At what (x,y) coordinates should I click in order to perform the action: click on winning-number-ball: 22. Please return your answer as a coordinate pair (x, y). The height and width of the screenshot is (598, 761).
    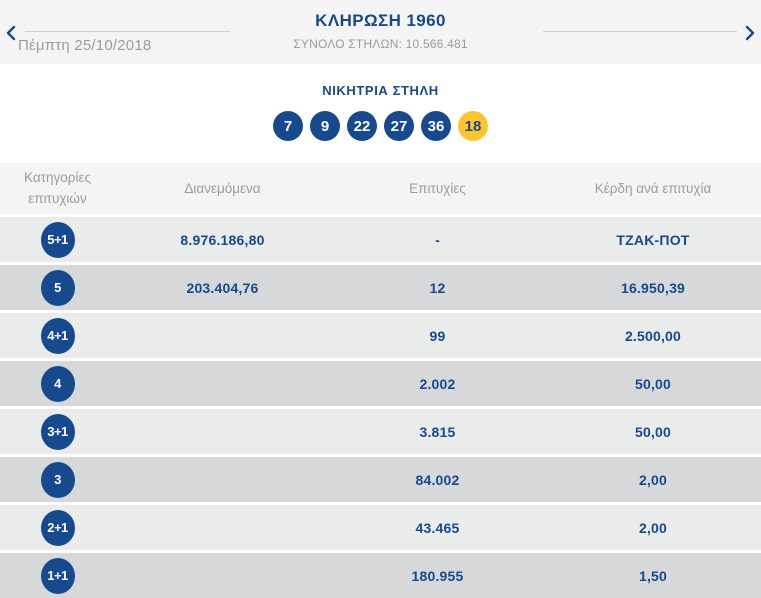
    Looking at the image, I should click on (362, 126).